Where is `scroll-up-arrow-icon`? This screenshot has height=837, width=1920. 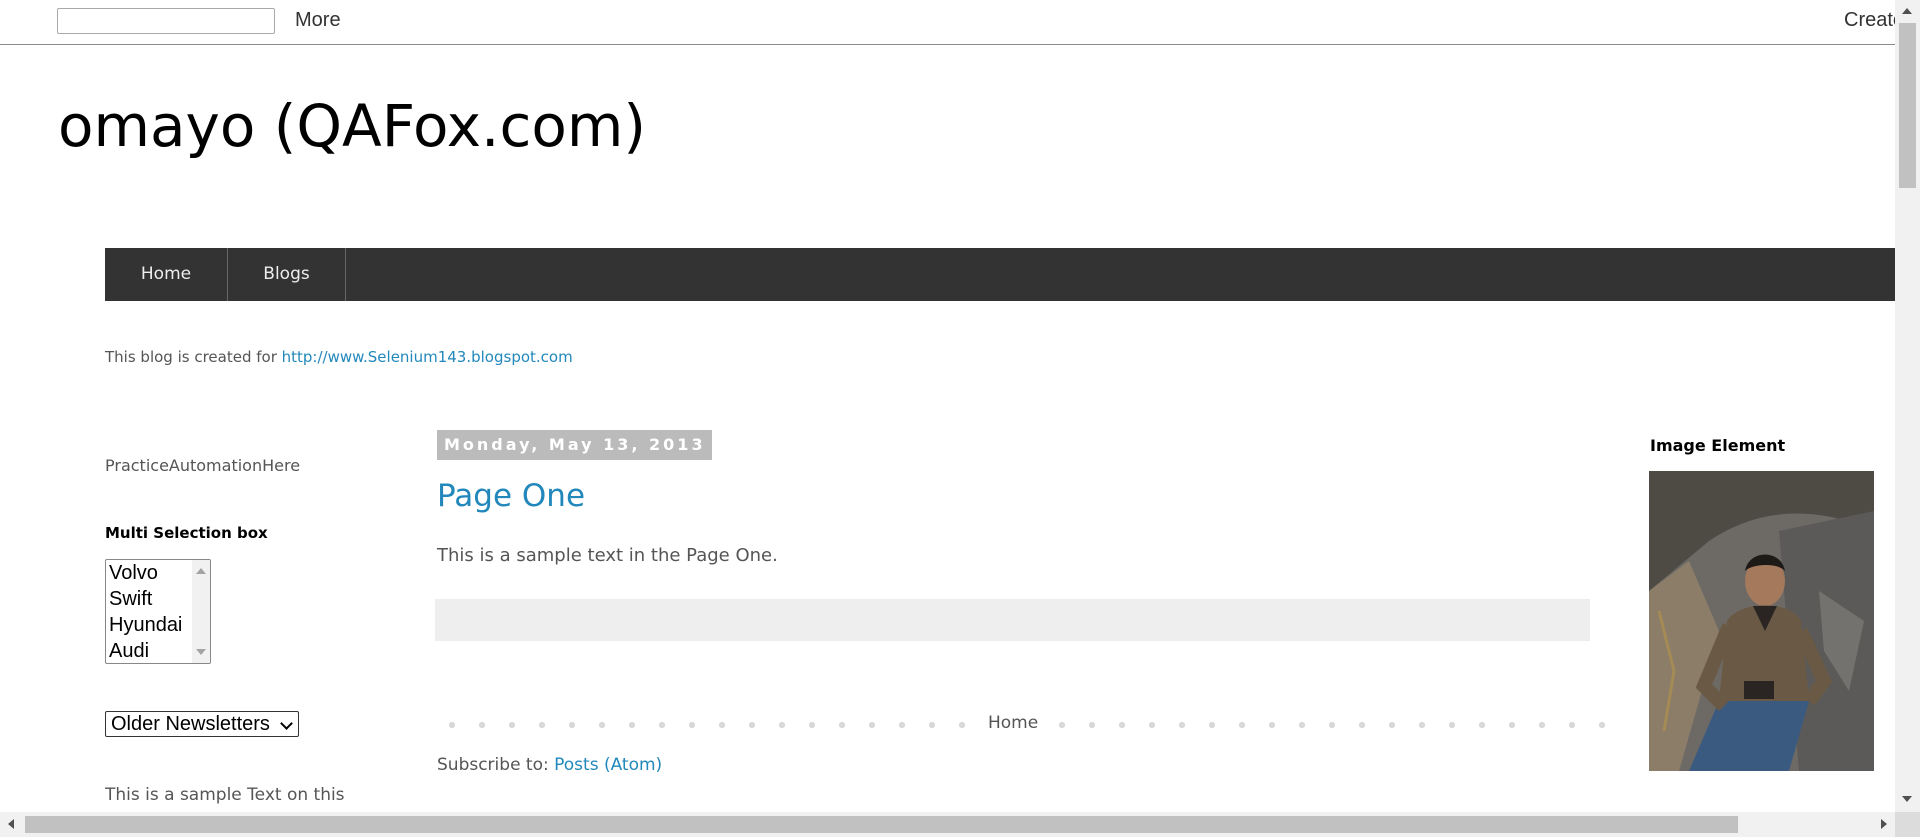 scroll-up-arrow-icon is located at coordinates (1907, 11).